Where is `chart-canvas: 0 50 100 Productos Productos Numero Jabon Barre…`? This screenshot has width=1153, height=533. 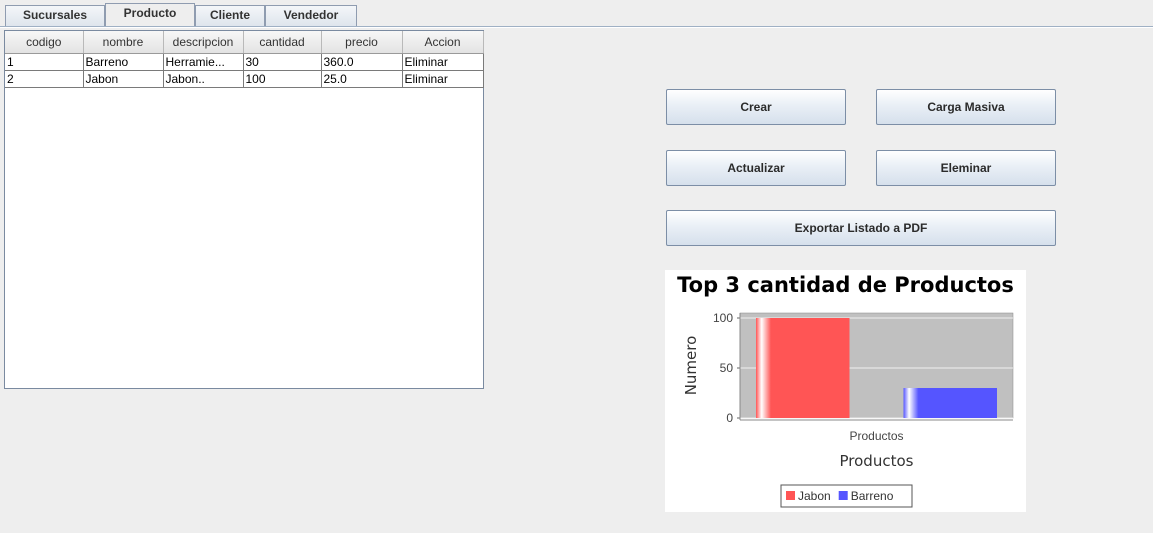 chart-canvas: 0 50 100 Productos Productos Numero Jabon Barre… is located at coordinates (848, 409).